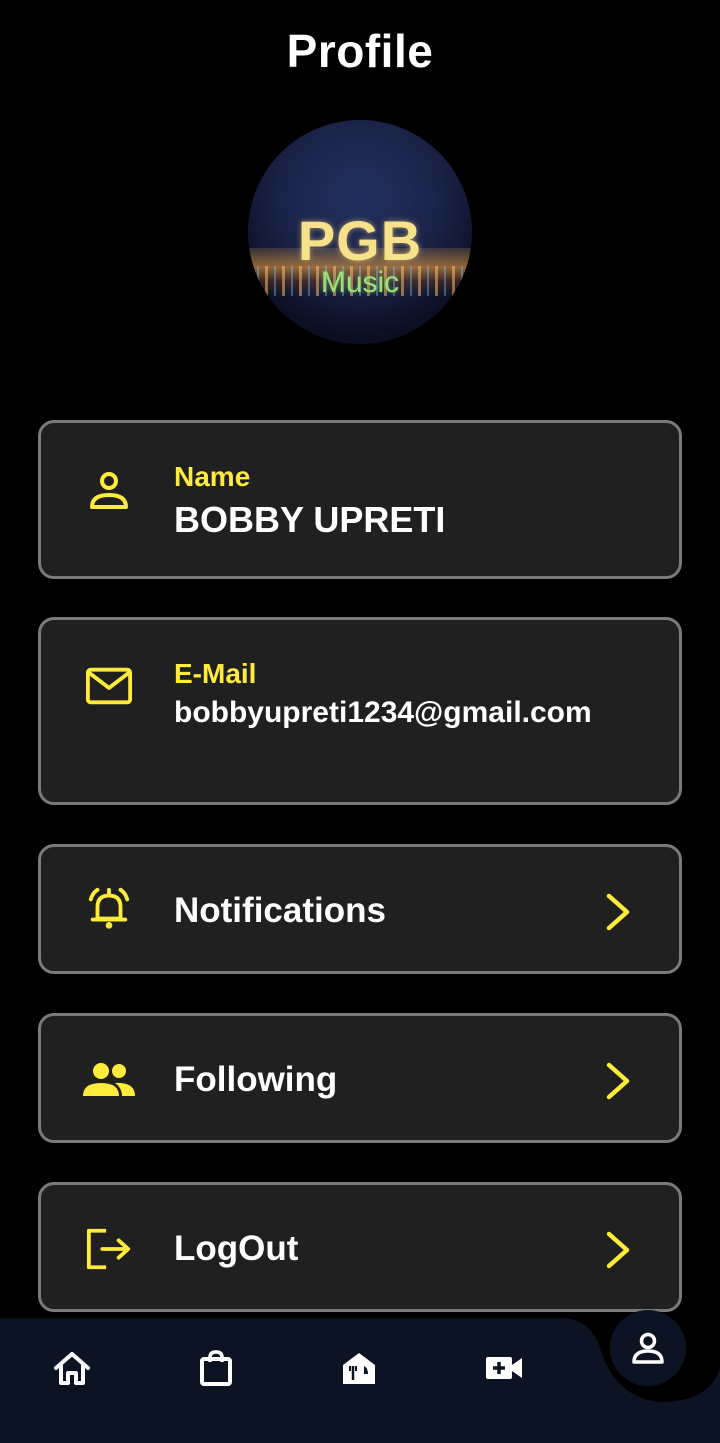 The width and height of the screenshot is (720, 1443). Describe the element at coordinates (280, 910) in the screenshot. I see `notifications-label: Notifications` at that location.